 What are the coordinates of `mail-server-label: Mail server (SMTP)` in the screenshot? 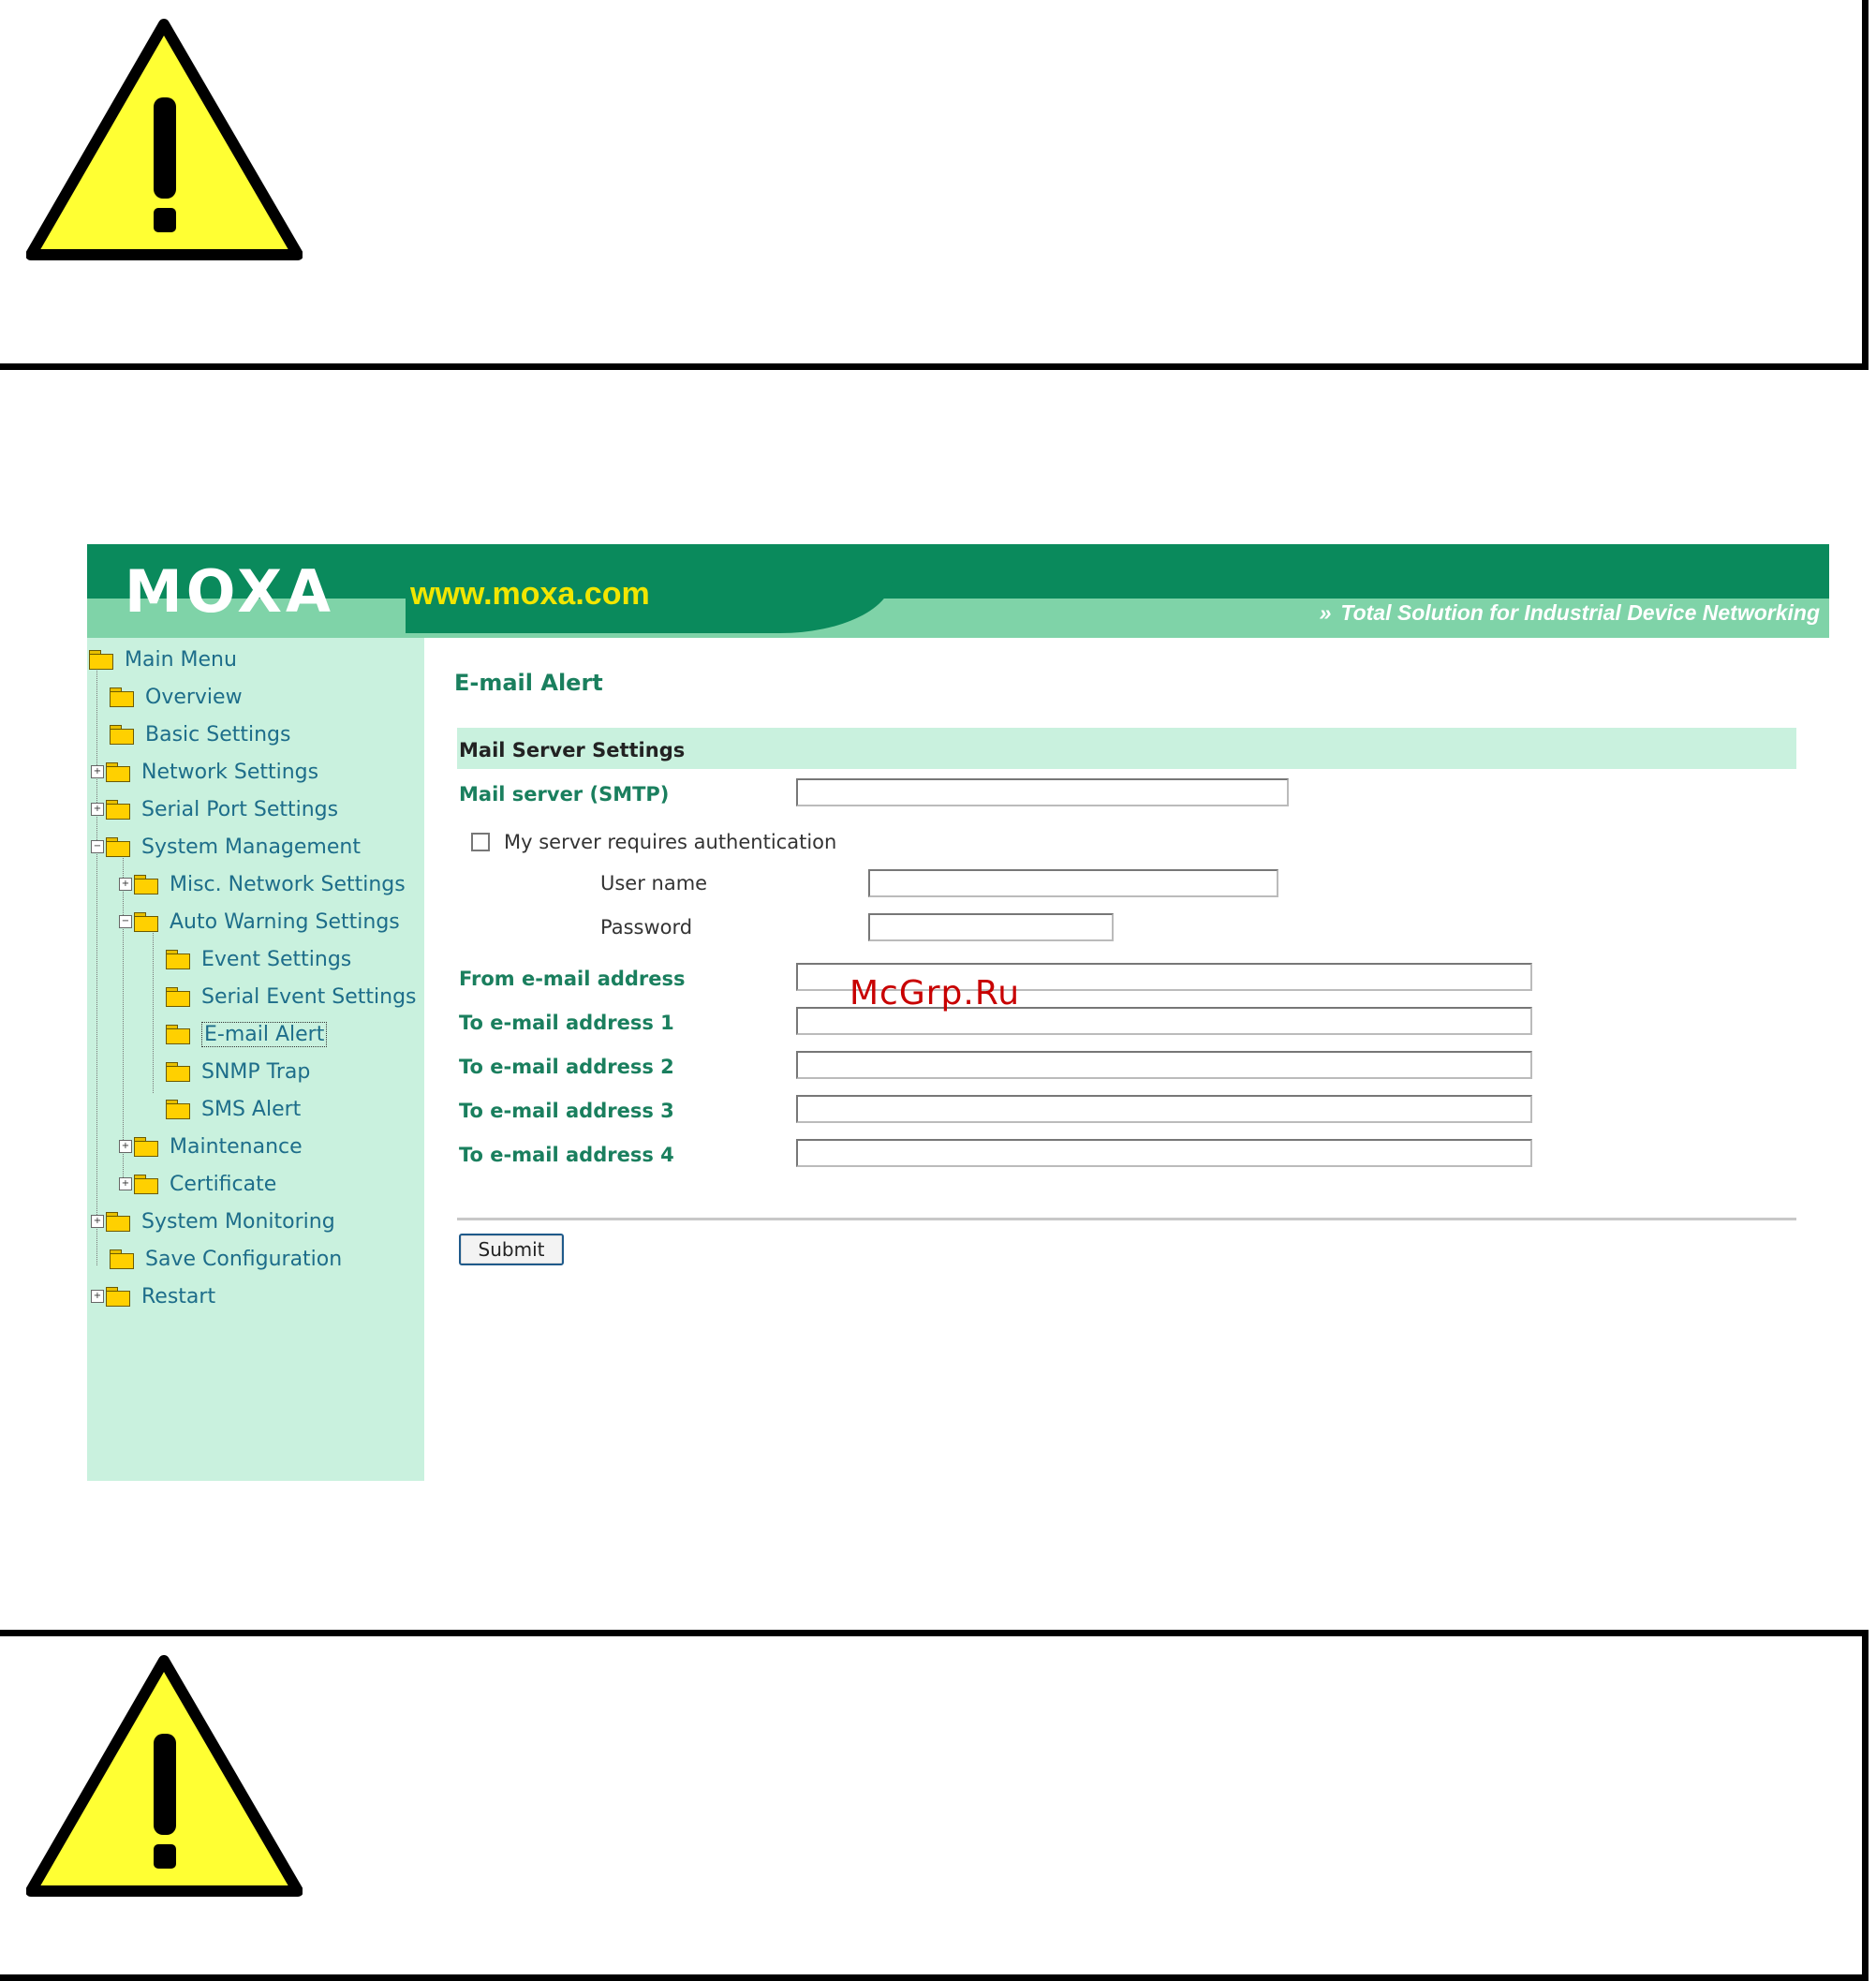 It's located at (564, 794).